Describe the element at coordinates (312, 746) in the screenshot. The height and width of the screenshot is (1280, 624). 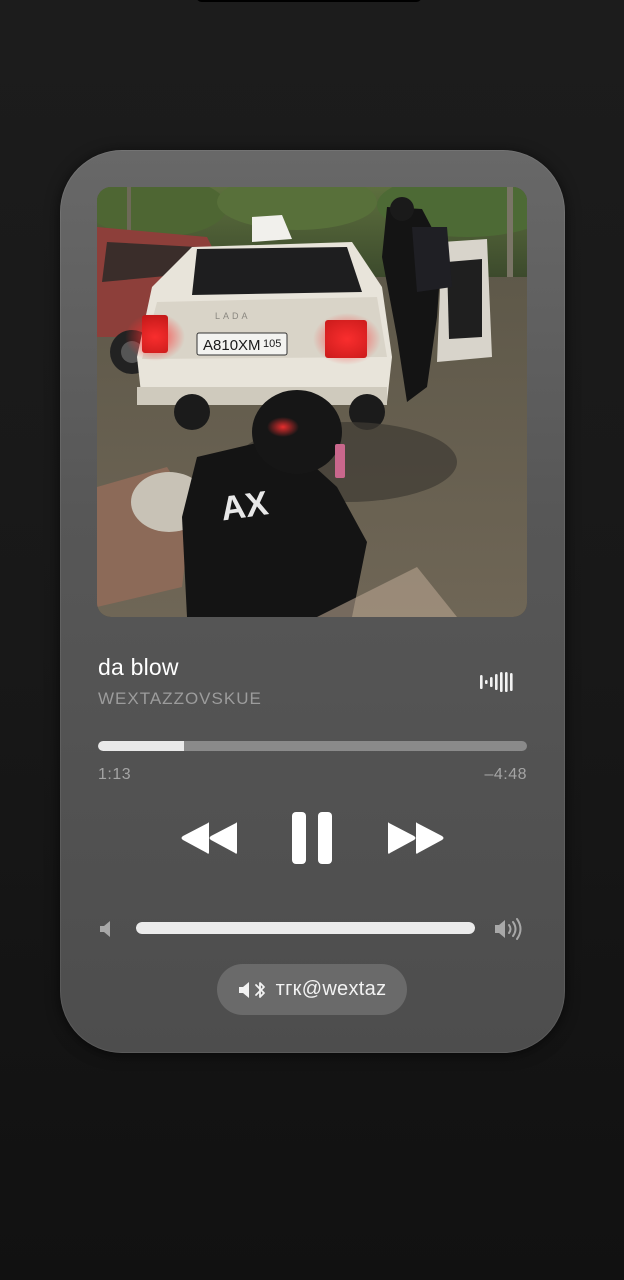
I see `playback-scrubber` at that location.